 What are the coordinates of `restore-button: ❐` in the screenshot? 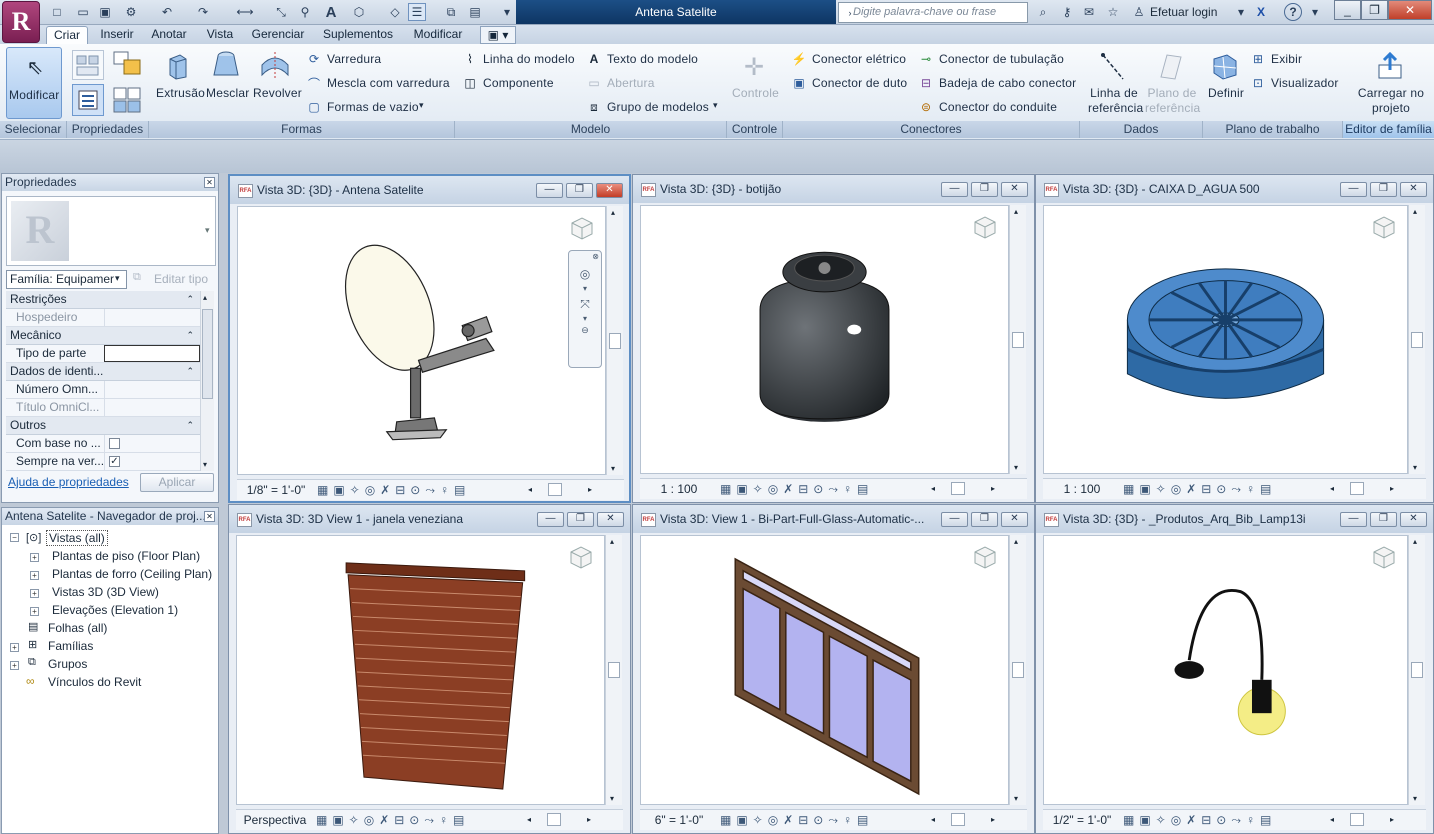 It's located at (1374, 10).